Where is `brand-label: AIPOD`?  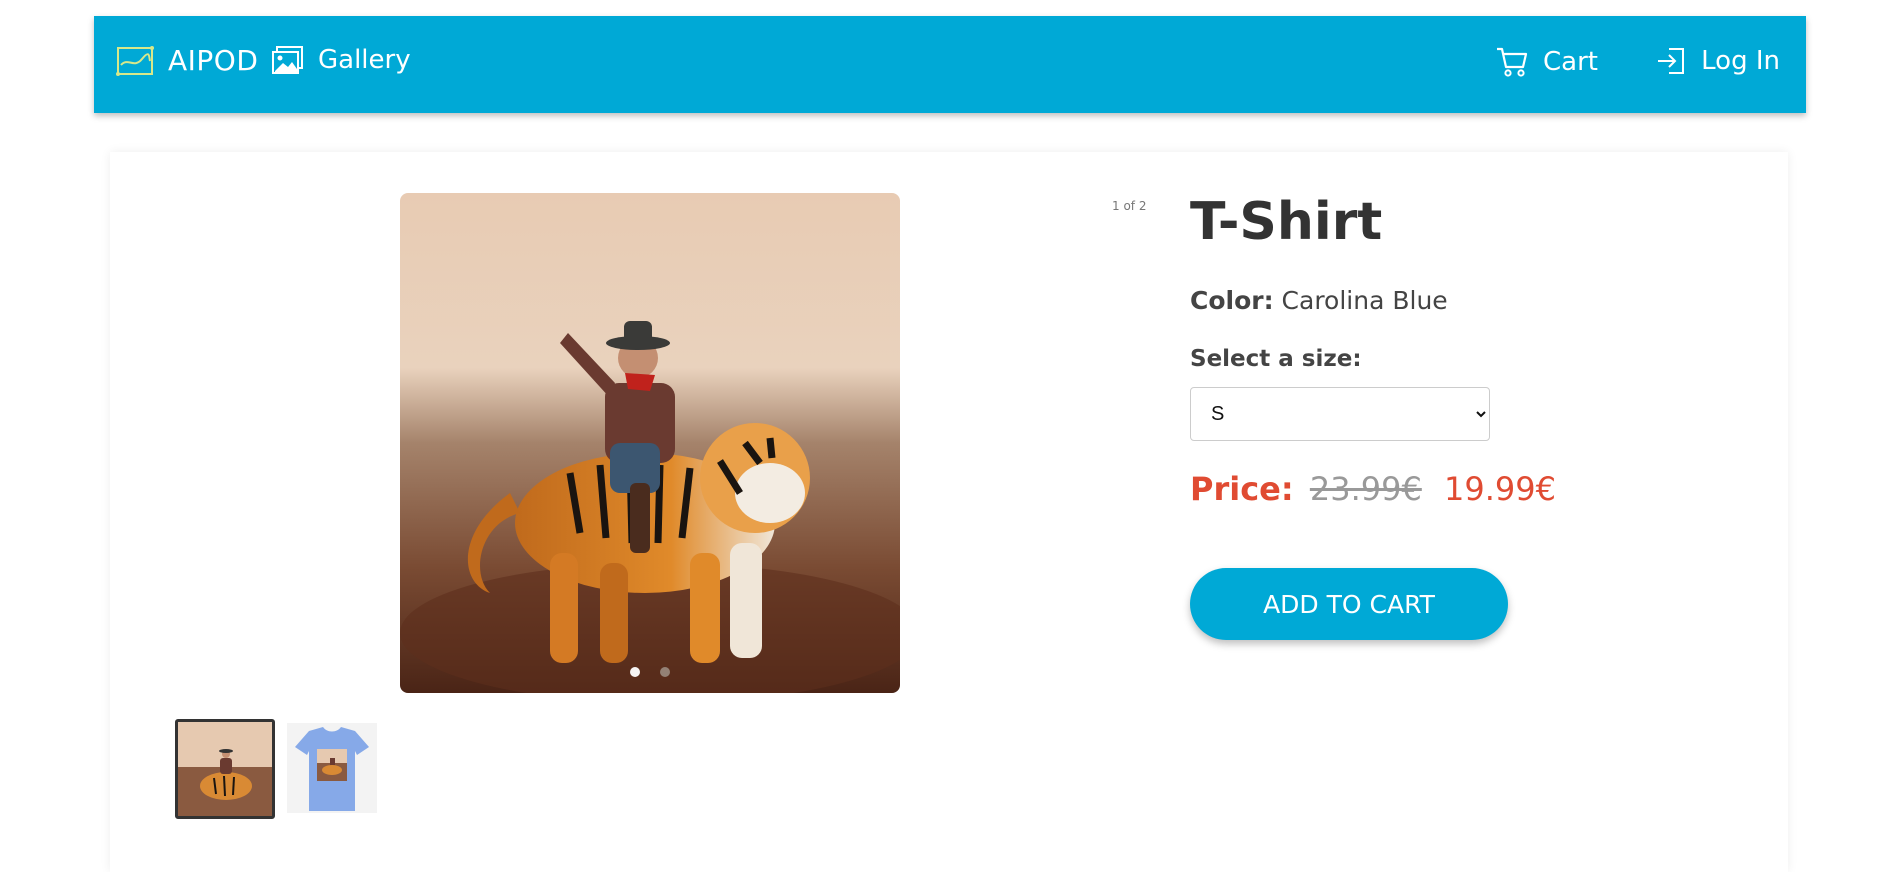 brand-label: AIPOD is located at coordinates (213, 60).